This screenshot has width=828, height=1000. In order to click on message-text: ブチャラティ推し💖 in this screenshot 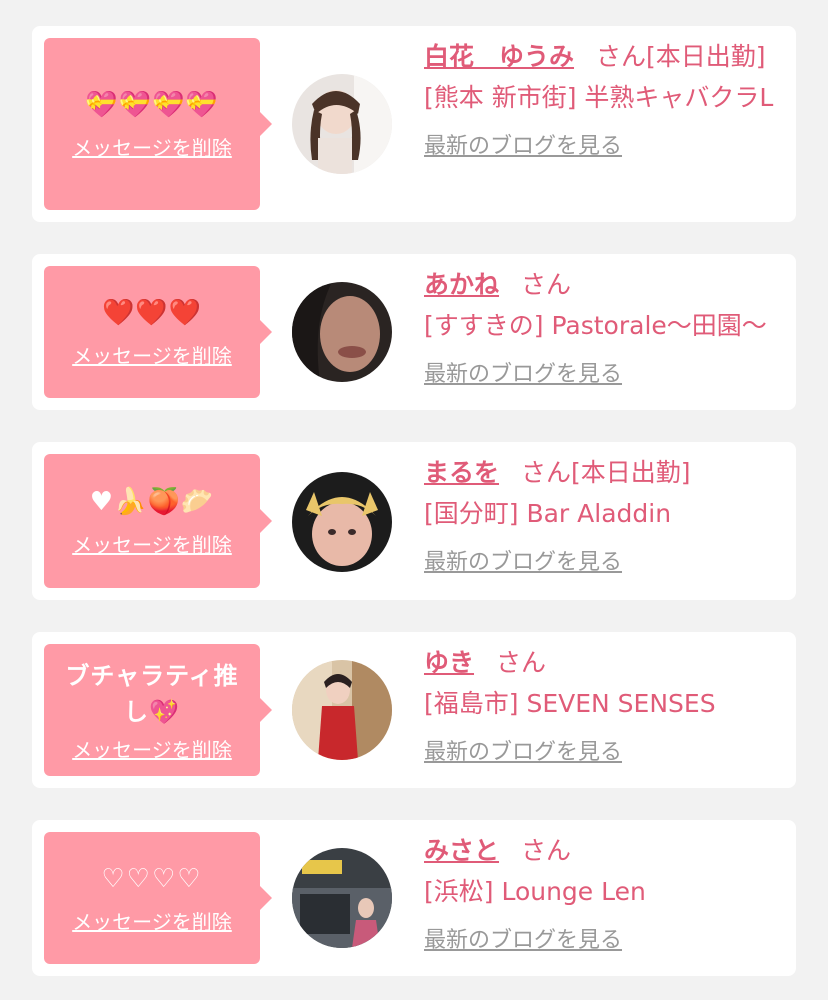, I will do `click(152, 693)`.